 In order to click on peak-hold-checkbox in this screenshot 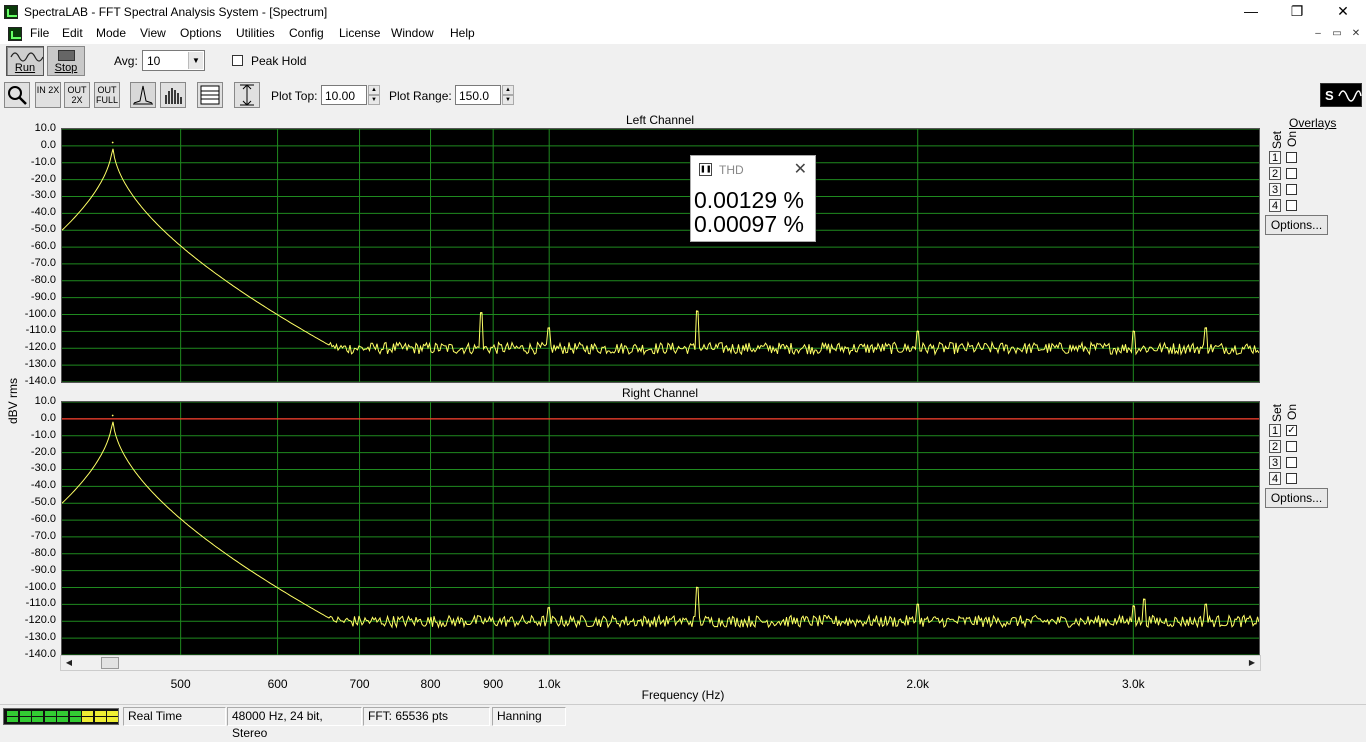, I will do `click(237, 60)`.